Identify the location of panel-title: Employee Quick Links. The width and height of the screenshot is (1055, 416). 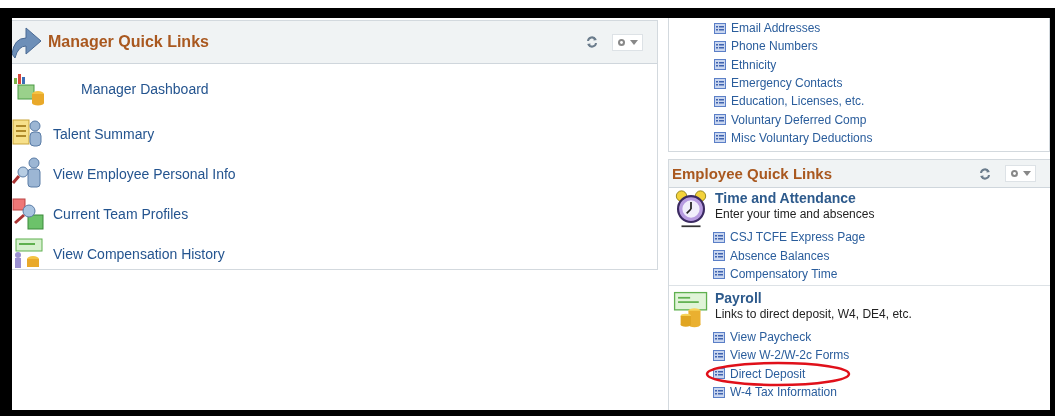
(753, 174).